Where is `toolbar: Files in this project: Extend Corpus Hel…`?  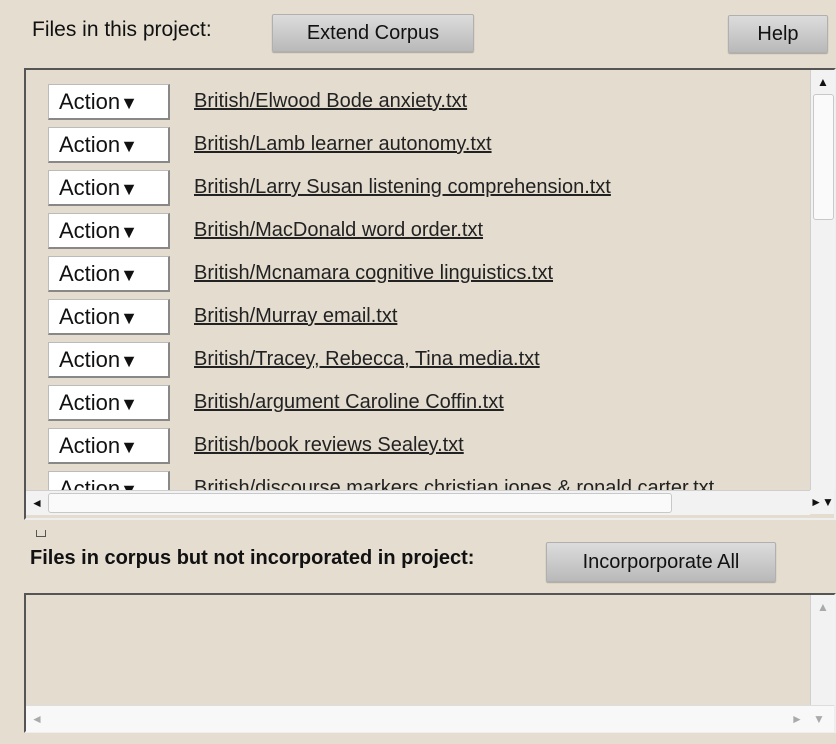
toolbar: Files in this project: Extend Corpus Hel… is located at coordinates (418, 31).